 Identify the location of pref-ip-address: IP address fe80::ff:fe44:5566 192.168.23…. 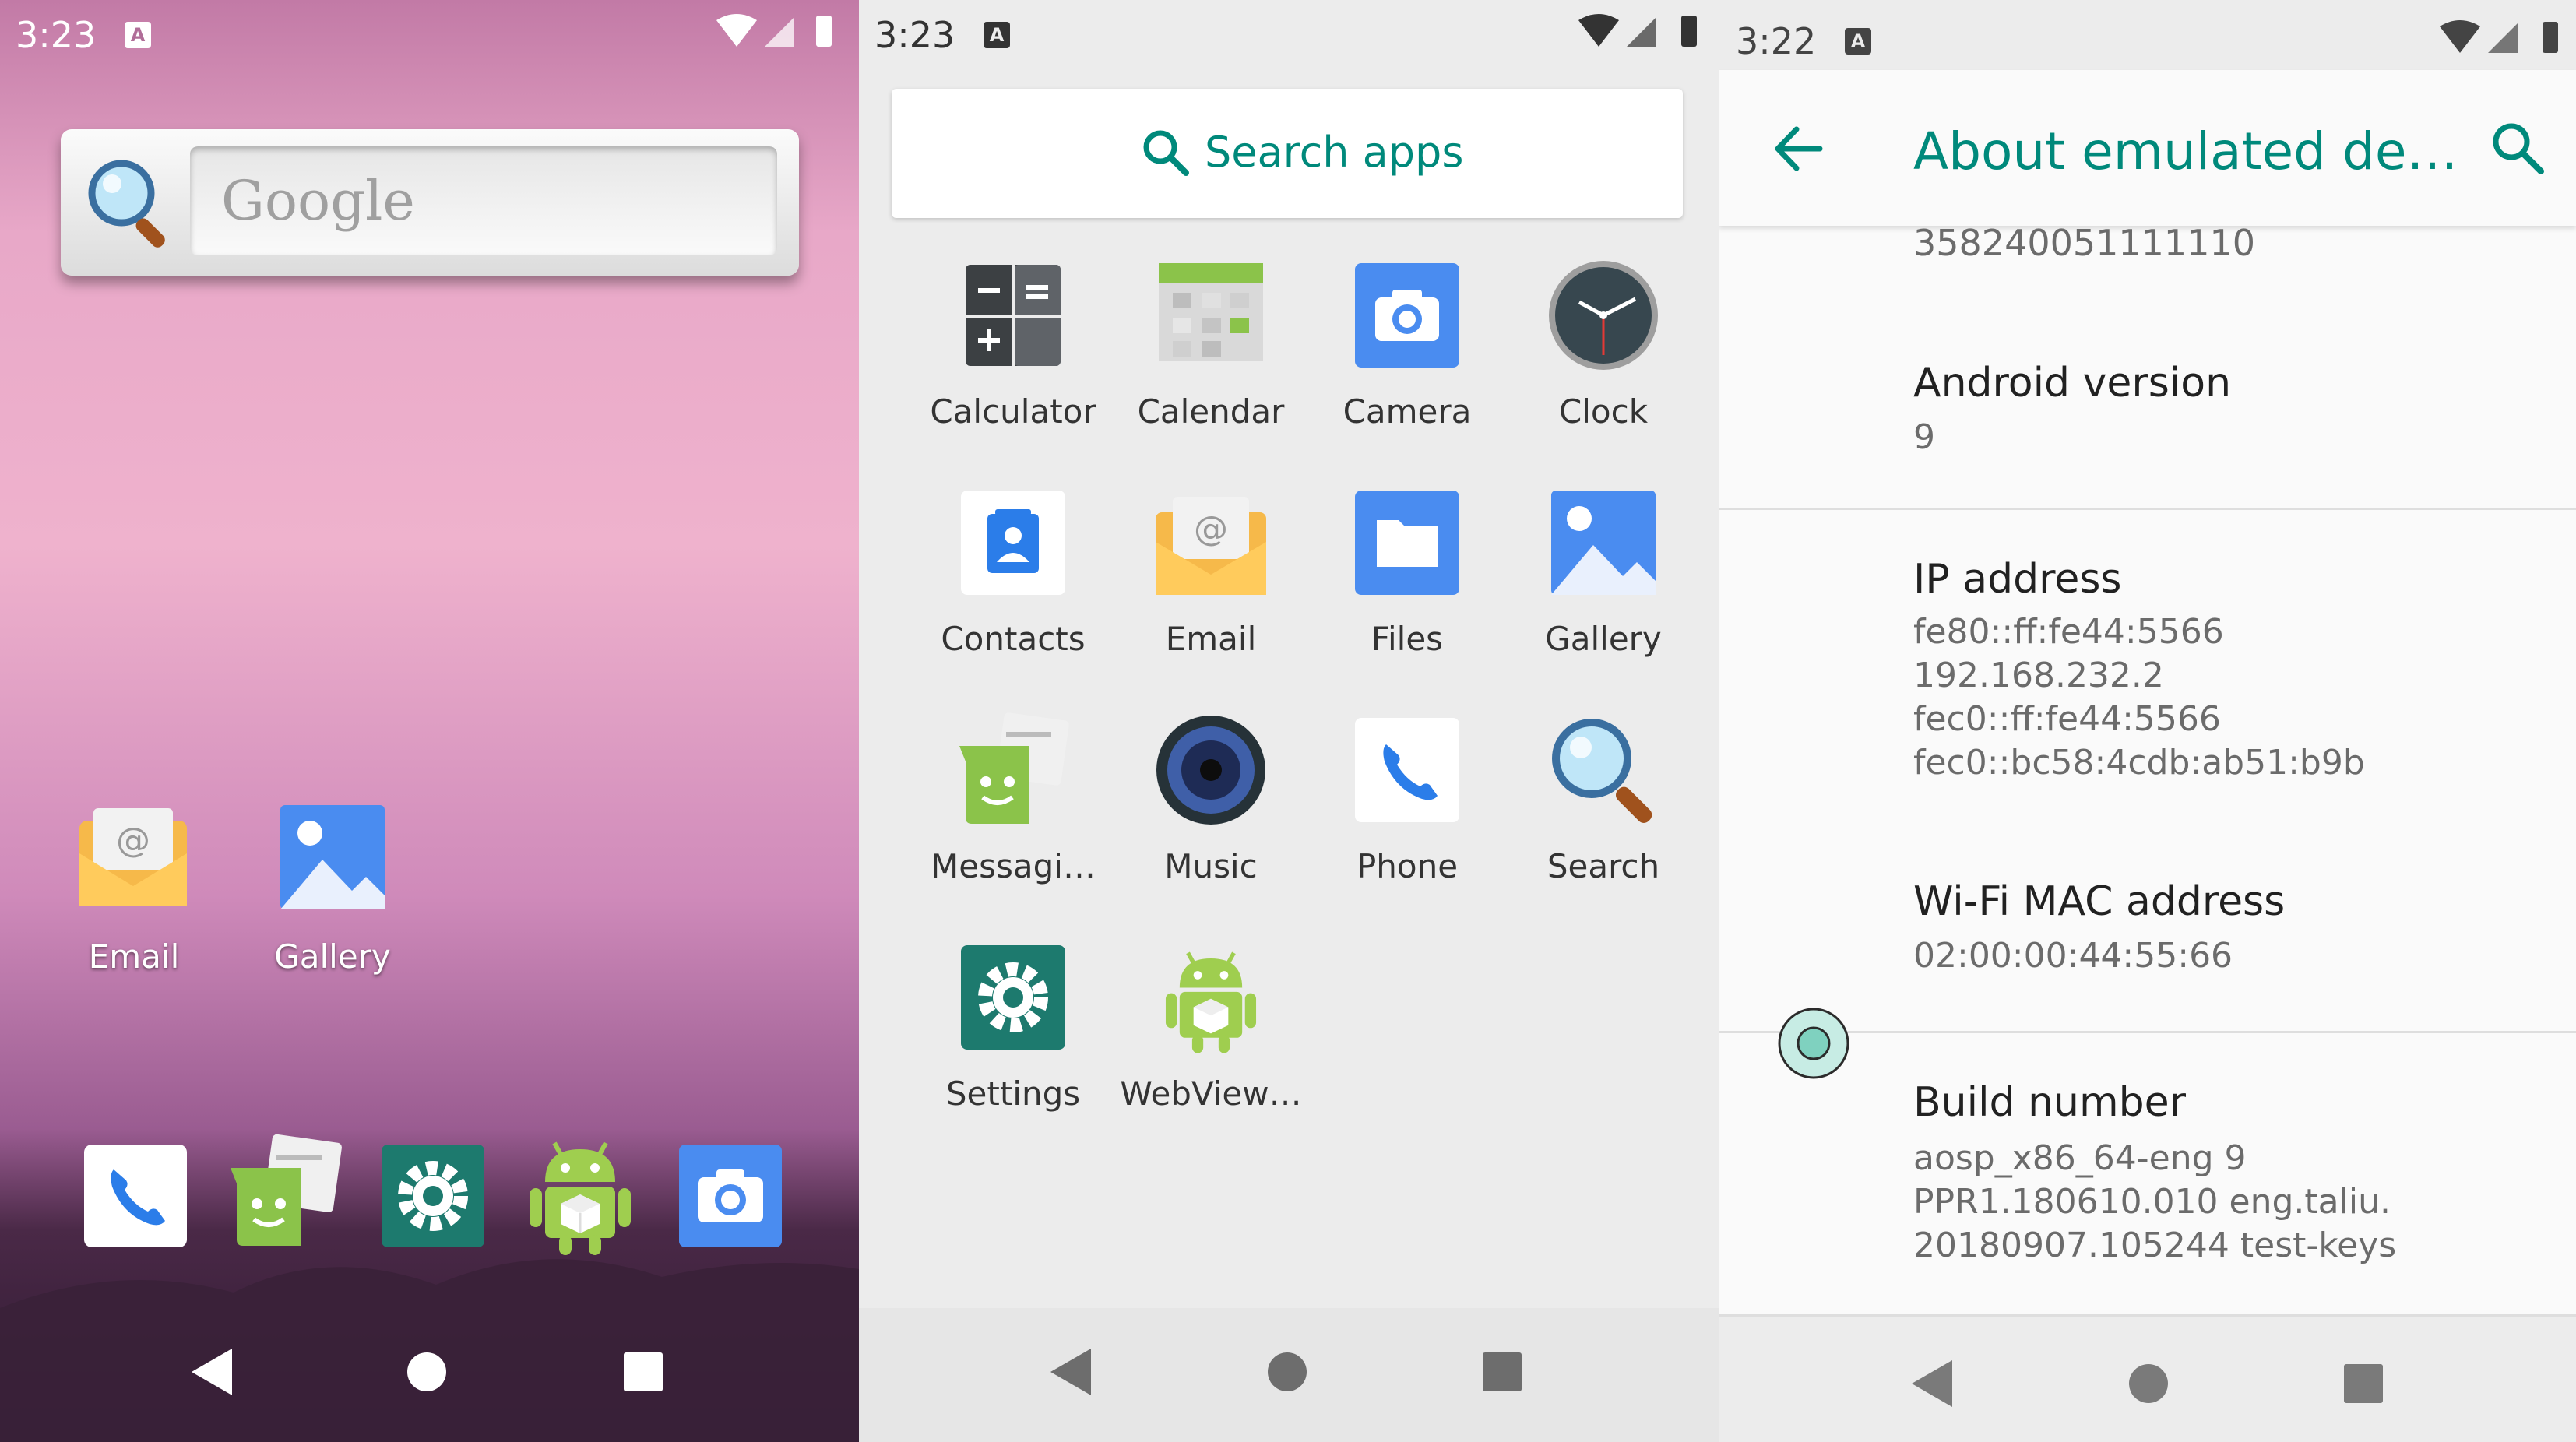
(2147, 655).